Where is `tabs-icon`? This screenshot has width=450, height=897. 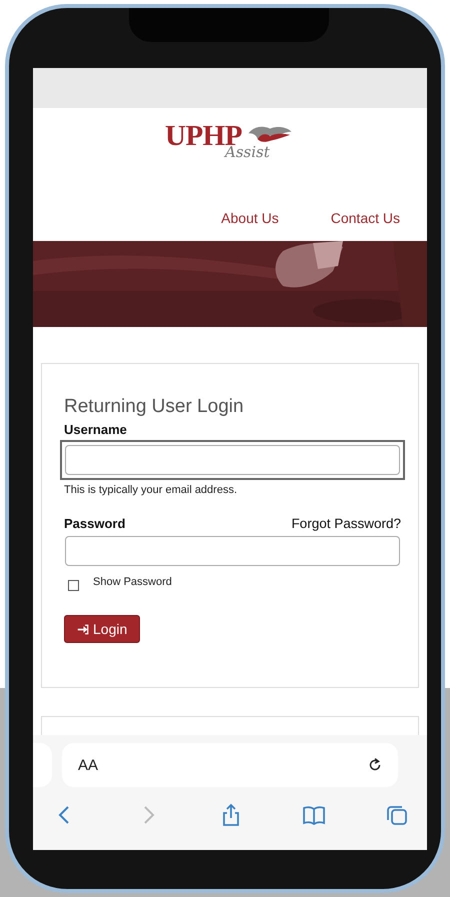
tabs-icon is located at coordinates (397, 815).